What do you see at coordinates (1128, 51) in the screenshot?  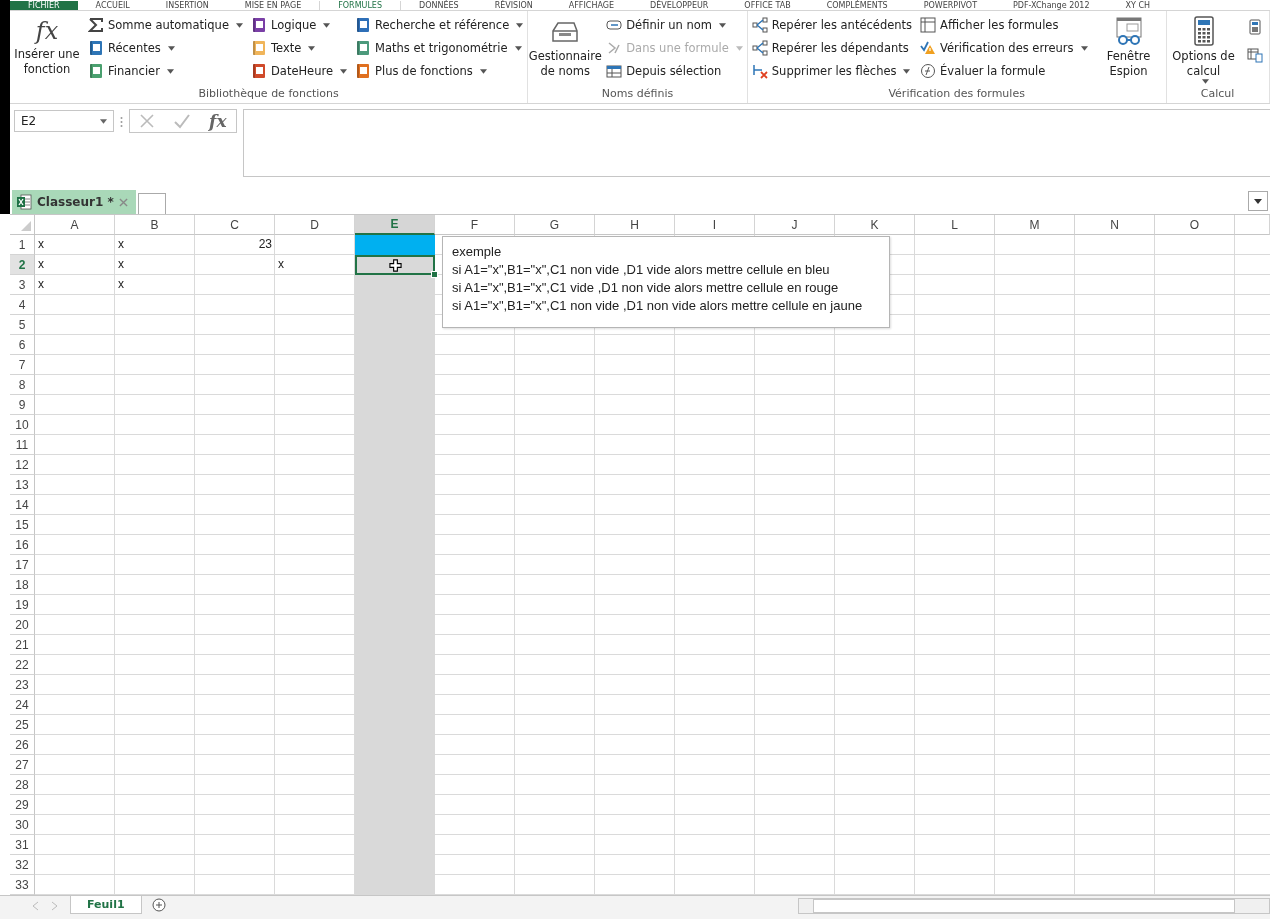 I see `ribbon-button: Fenêtre Espion` at bounding box center [1128, 51].